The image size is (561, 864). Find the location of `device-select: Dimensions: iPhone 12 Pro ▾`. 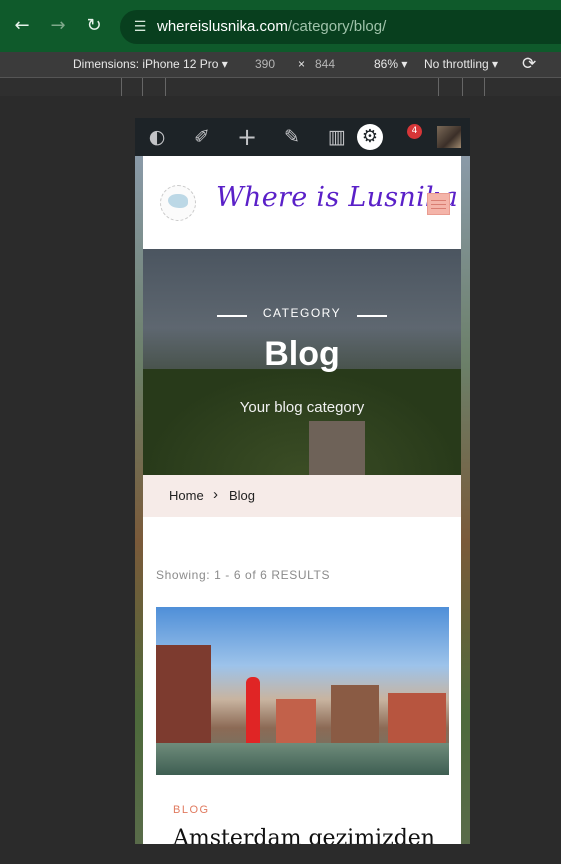

device-select: Dimensions: iPhone 12 Pro ▾ is located at coordinates (150, 64).